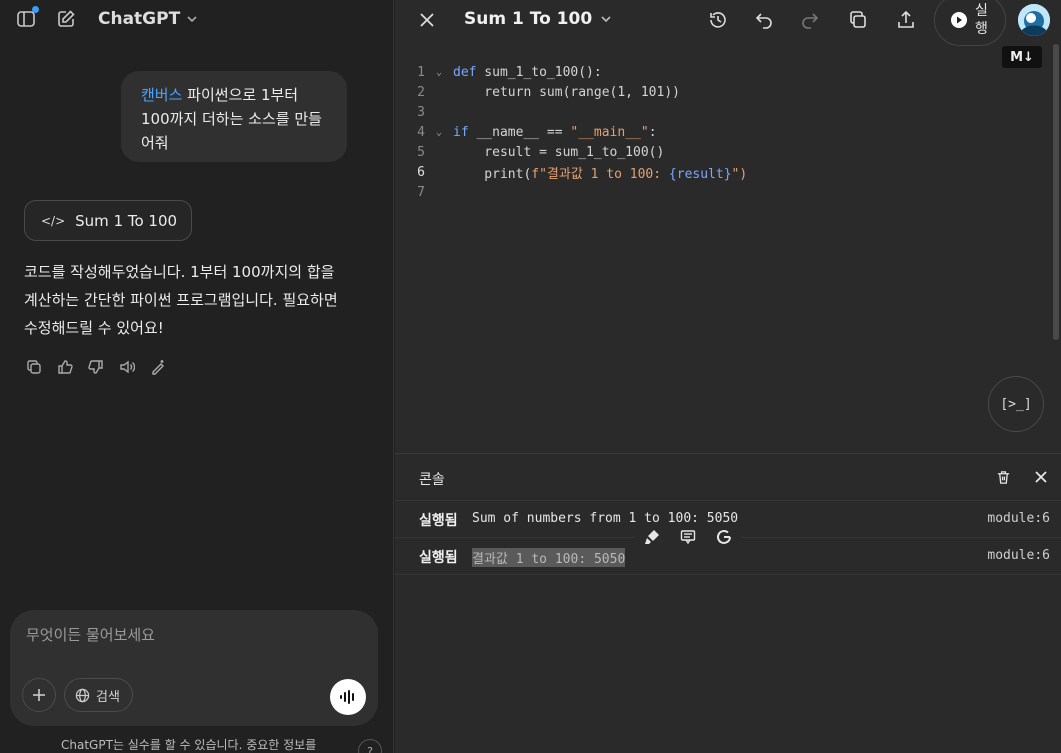 This screenshot has height=753, width=1061. I want to click on search-button: 검색, so click(98, 695).